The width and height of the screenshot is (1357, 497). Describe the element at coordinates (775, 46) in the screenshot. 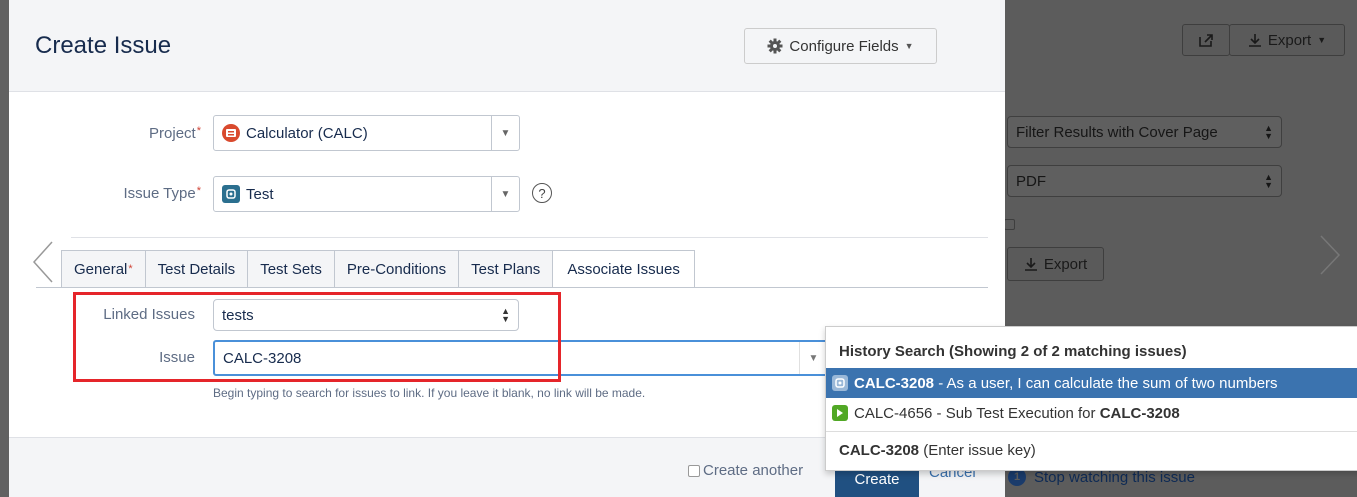

I see `gear-icon` at that location.